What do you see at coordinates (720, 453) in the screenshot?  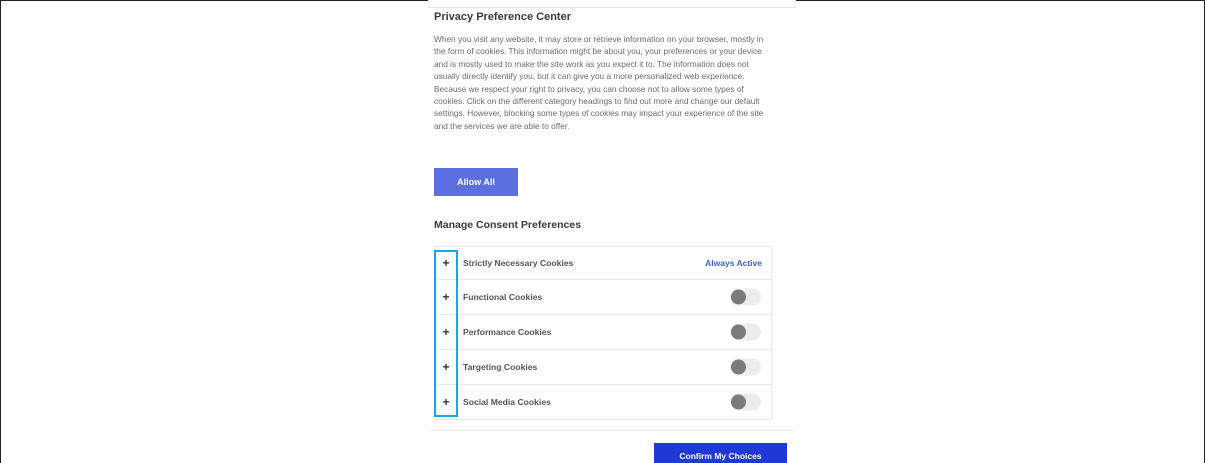 I see `confirm-my-choices-button: Confirm My Choices` at bounding box center [720, 453].